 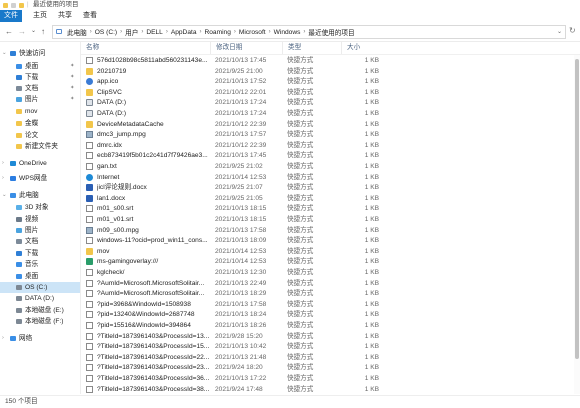 I want to click on sidebar-item: 新建文件夹, so click(x=40, y=146).